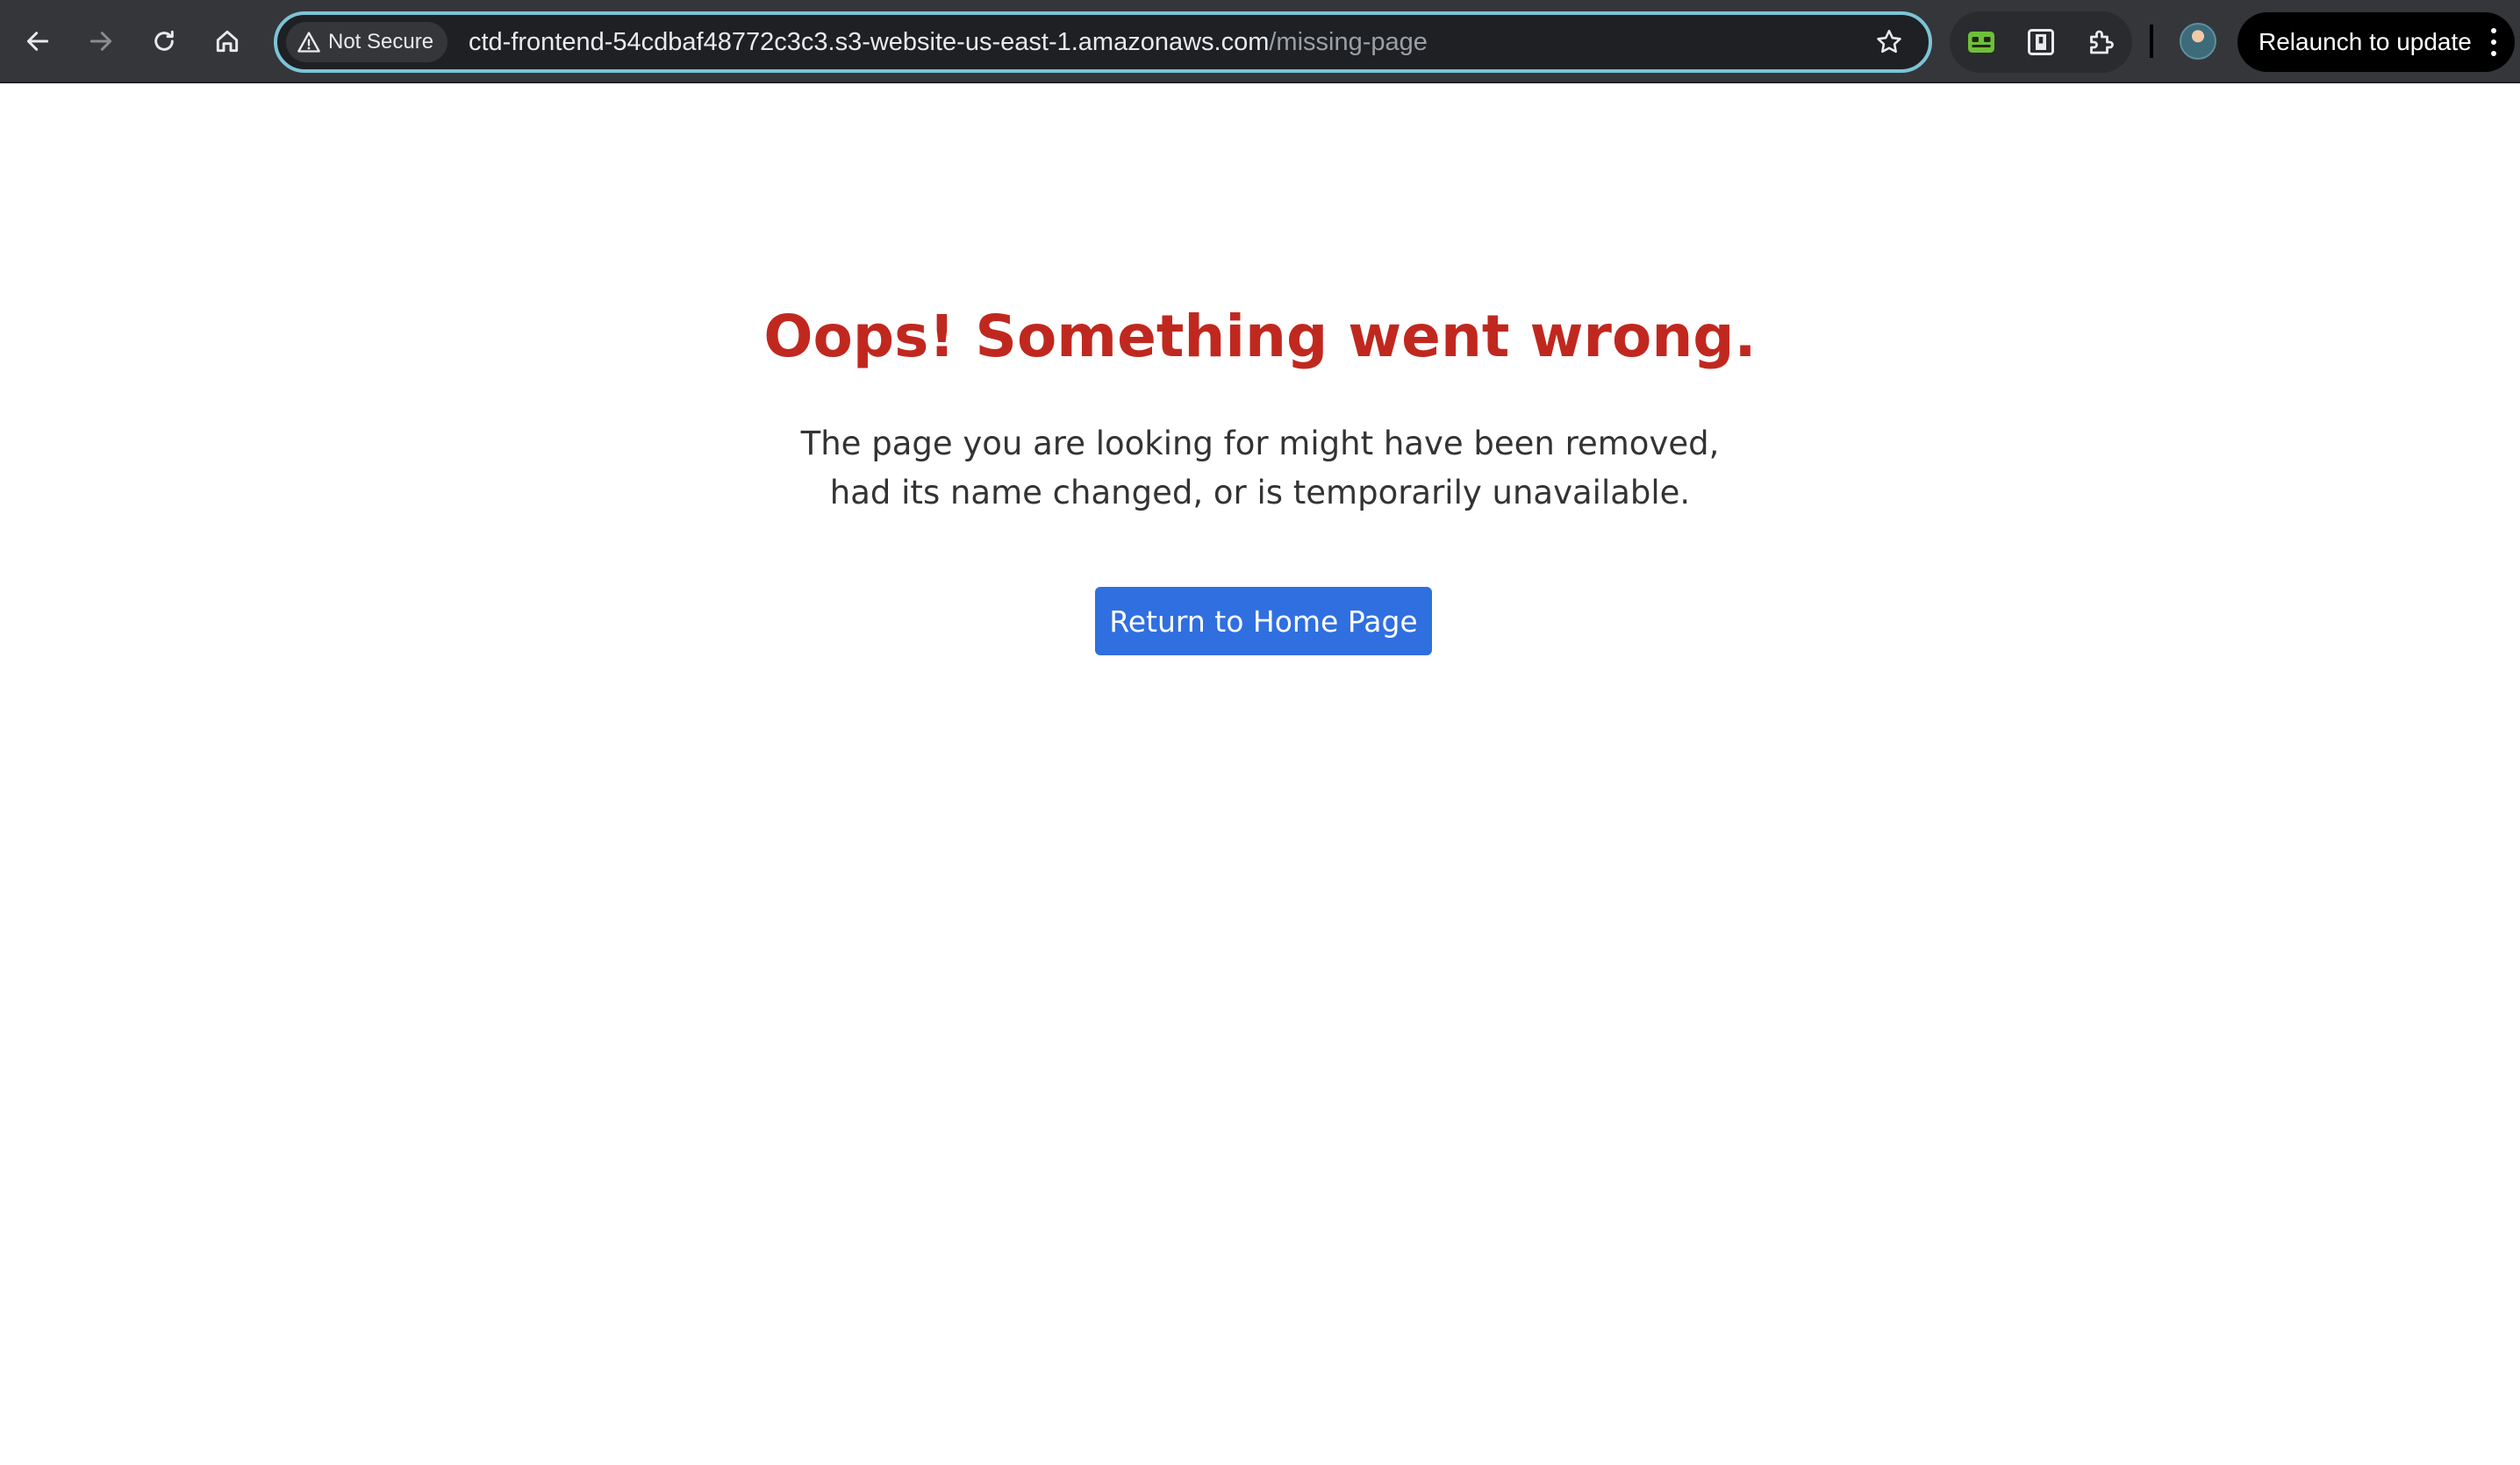 The image size is (2520, 1465). I want to click on back-button, so click(38, 41).